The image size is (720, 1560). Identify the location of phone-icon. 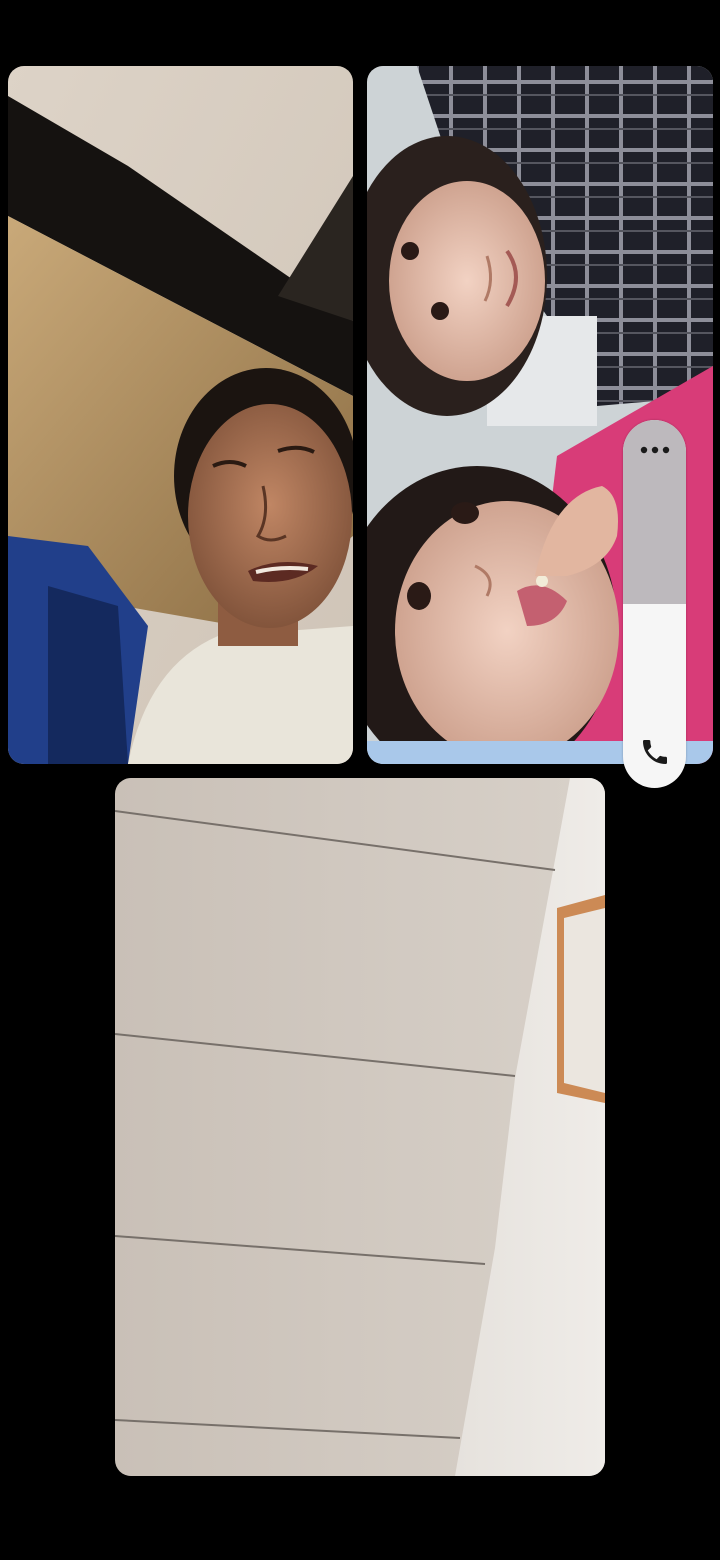
(655, 752).